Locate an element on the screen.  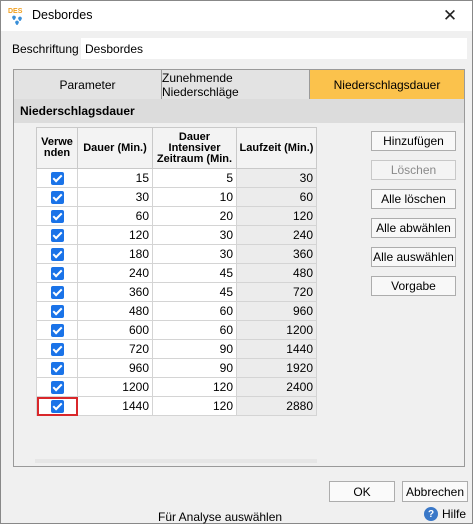
section-title: Niederschlagsdauer is located at coordinates (77, 111).